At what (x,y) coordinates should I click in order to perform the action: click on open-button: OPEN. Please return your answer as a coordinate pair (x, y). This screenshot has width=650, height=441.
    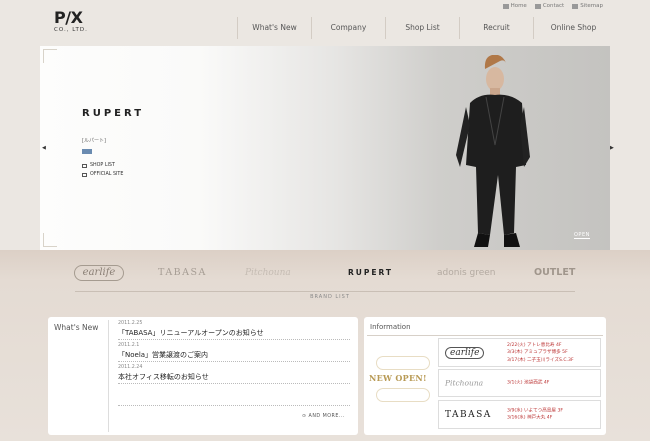
    Looking at the image, I should click on (582, 235).